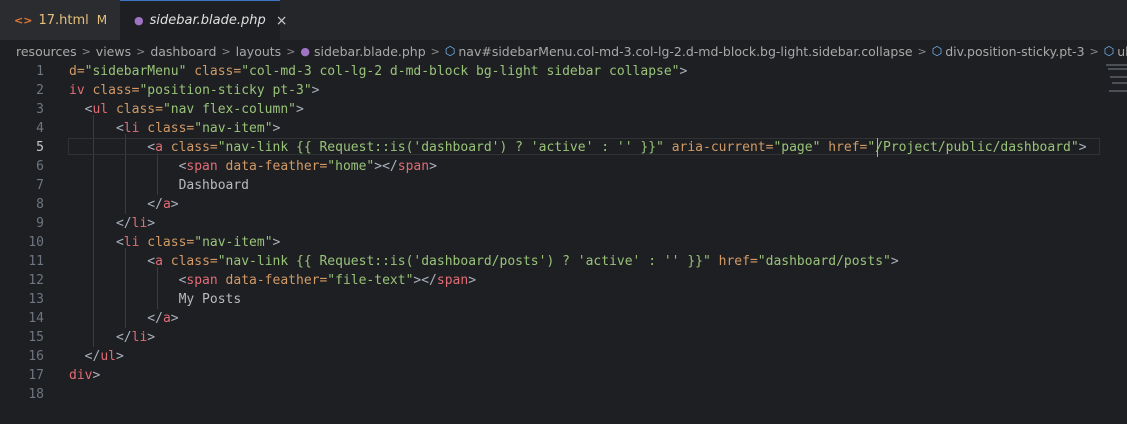 The image size is (1127, 424). What do you see at coordinates (108, 356) in the screenshot?
I see `code-token: ul` at bounding box center [108, 356].